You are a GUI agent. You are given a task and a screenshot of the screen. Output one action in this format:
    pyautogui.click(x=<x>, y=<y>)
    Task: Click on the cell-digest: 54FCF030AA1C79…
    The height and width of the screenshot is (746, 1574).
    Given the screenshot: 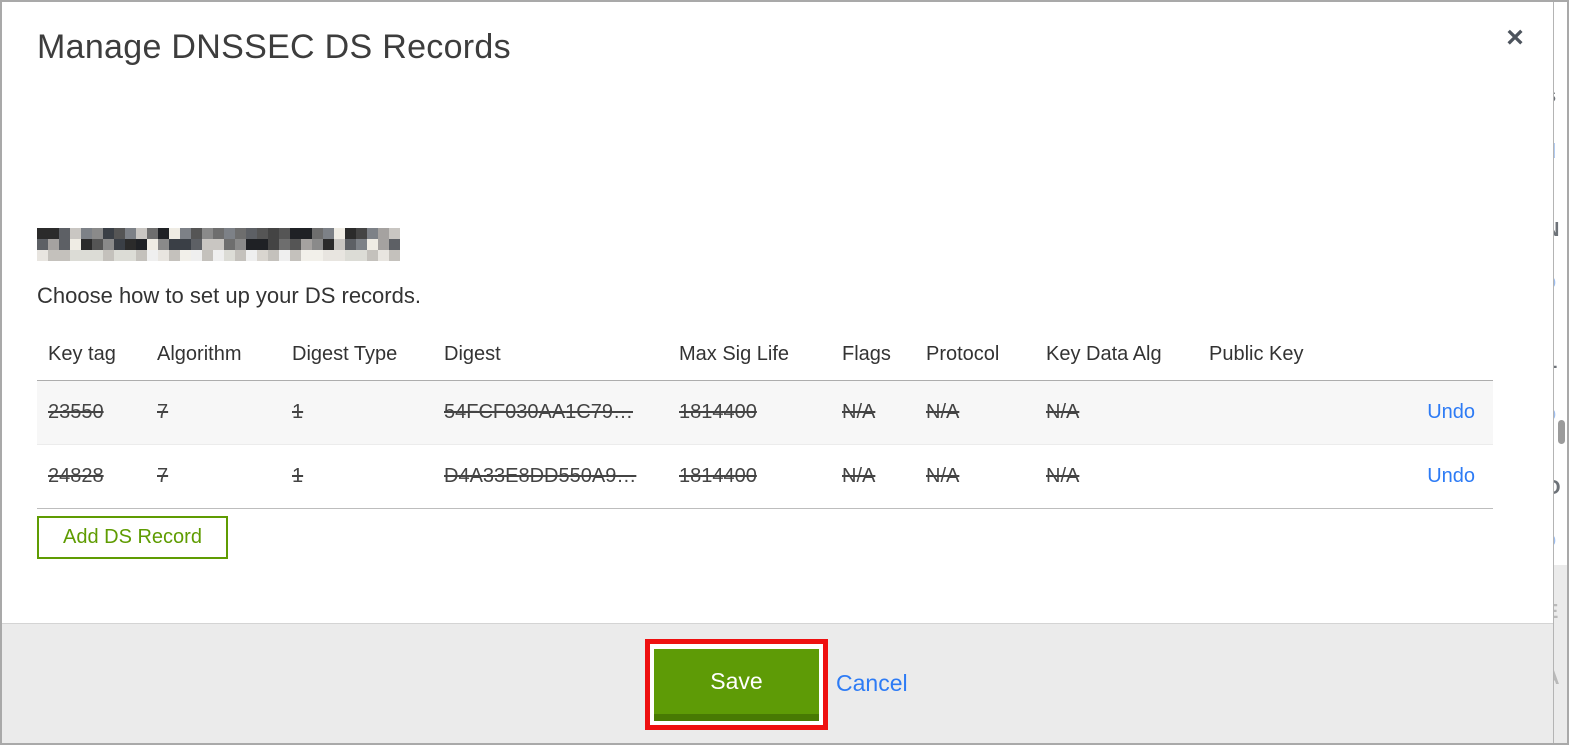 What is the action you would take?
    pyautogui.click(x=561, y=412)
    